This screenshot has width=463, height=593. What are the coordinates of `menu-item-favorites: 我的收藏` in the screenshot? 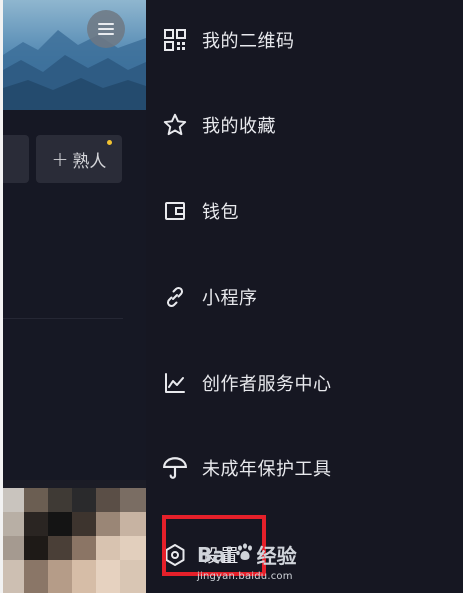 It's located at (307, 125).